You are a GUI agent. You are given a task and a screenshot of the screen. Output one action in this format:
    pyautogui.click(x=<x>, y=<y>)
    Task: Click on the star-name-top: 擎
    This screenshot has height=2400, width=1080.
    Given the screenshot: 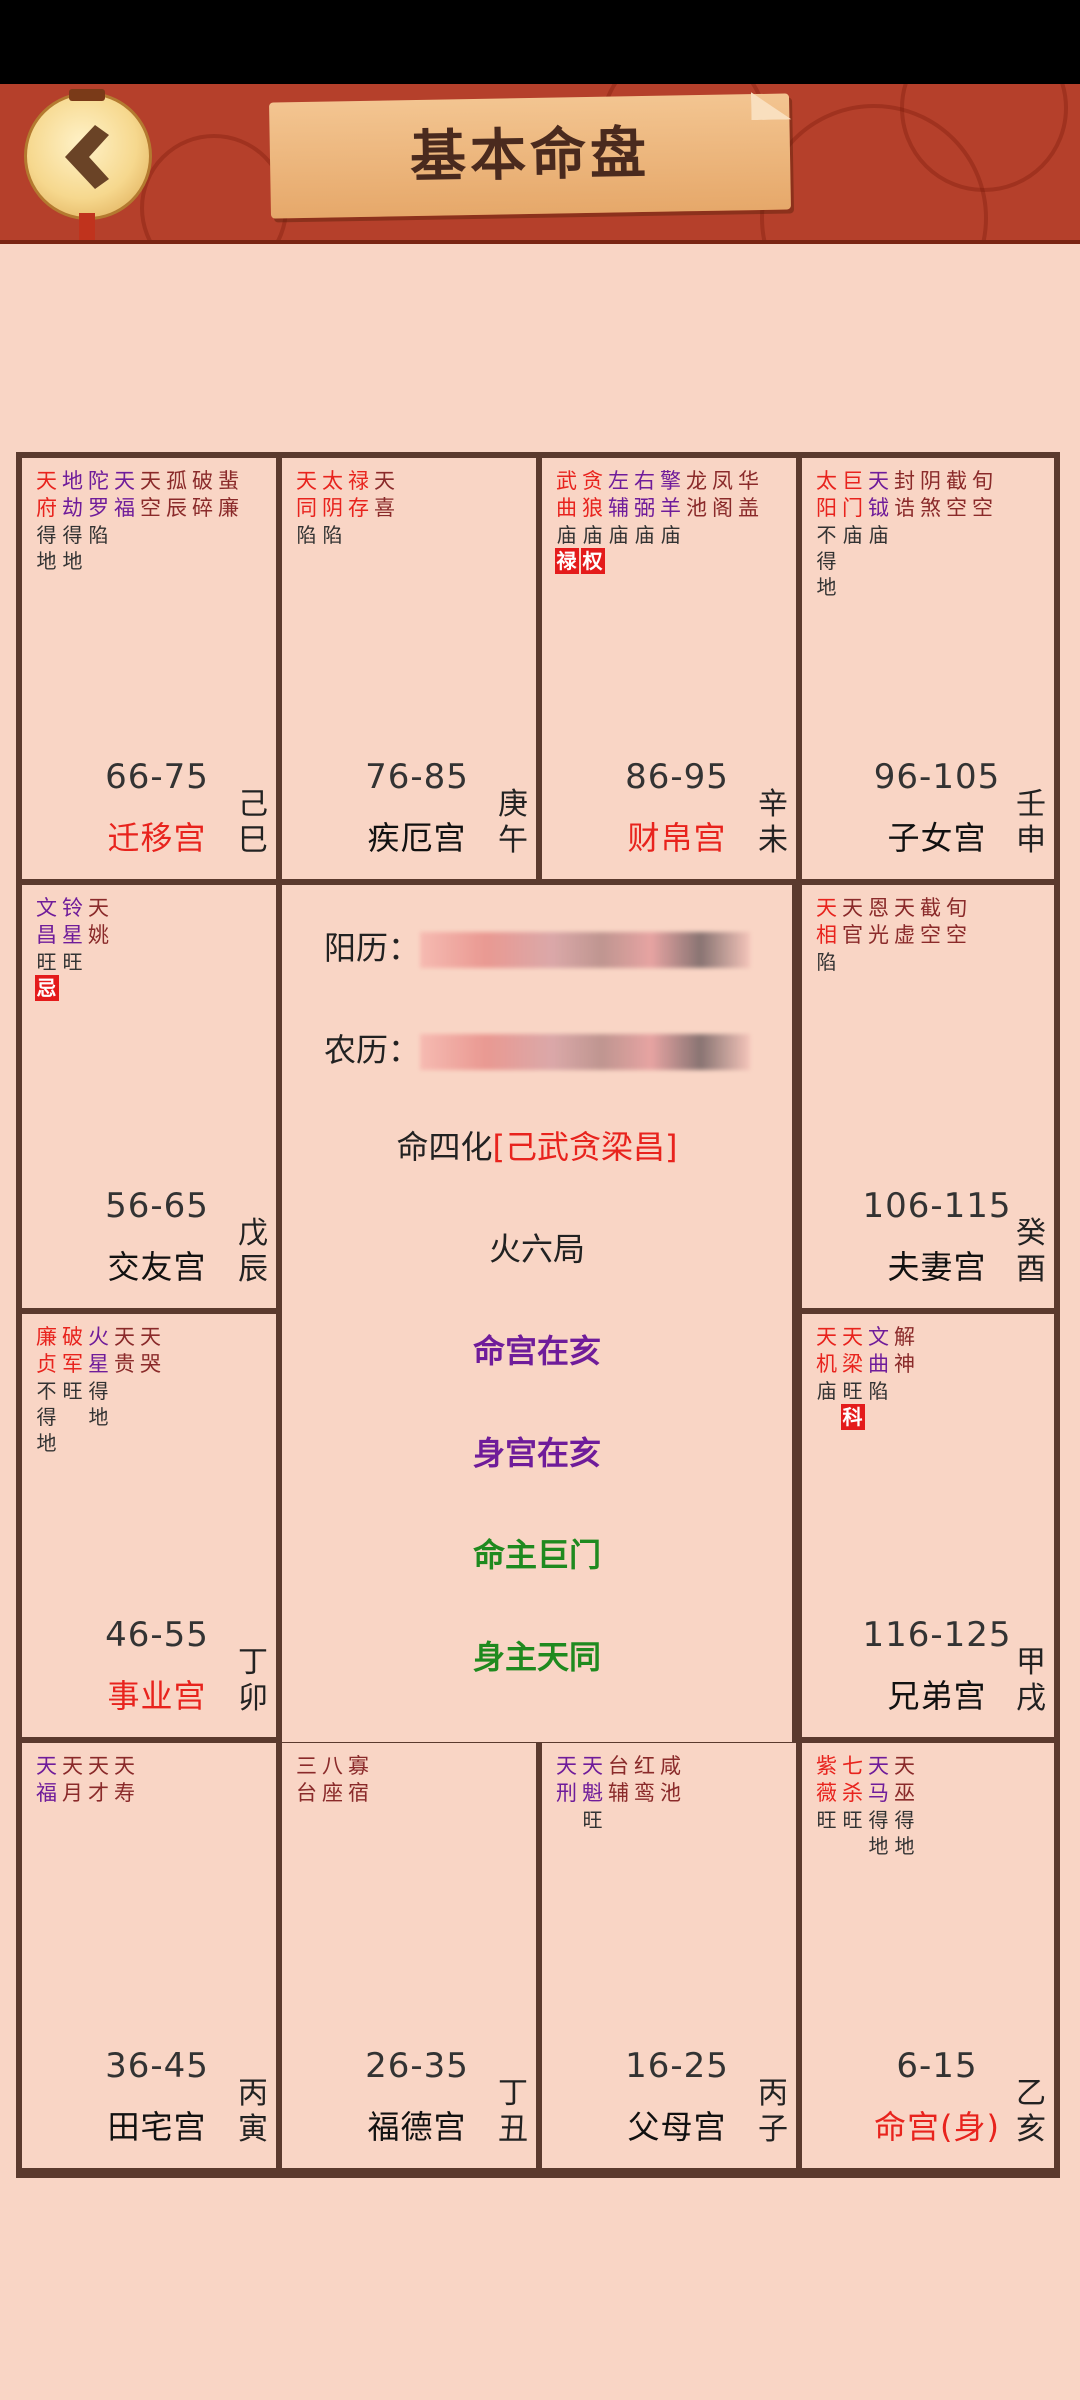 What is the action you would take?
    pyautogui.click(x=670, y=481)
    